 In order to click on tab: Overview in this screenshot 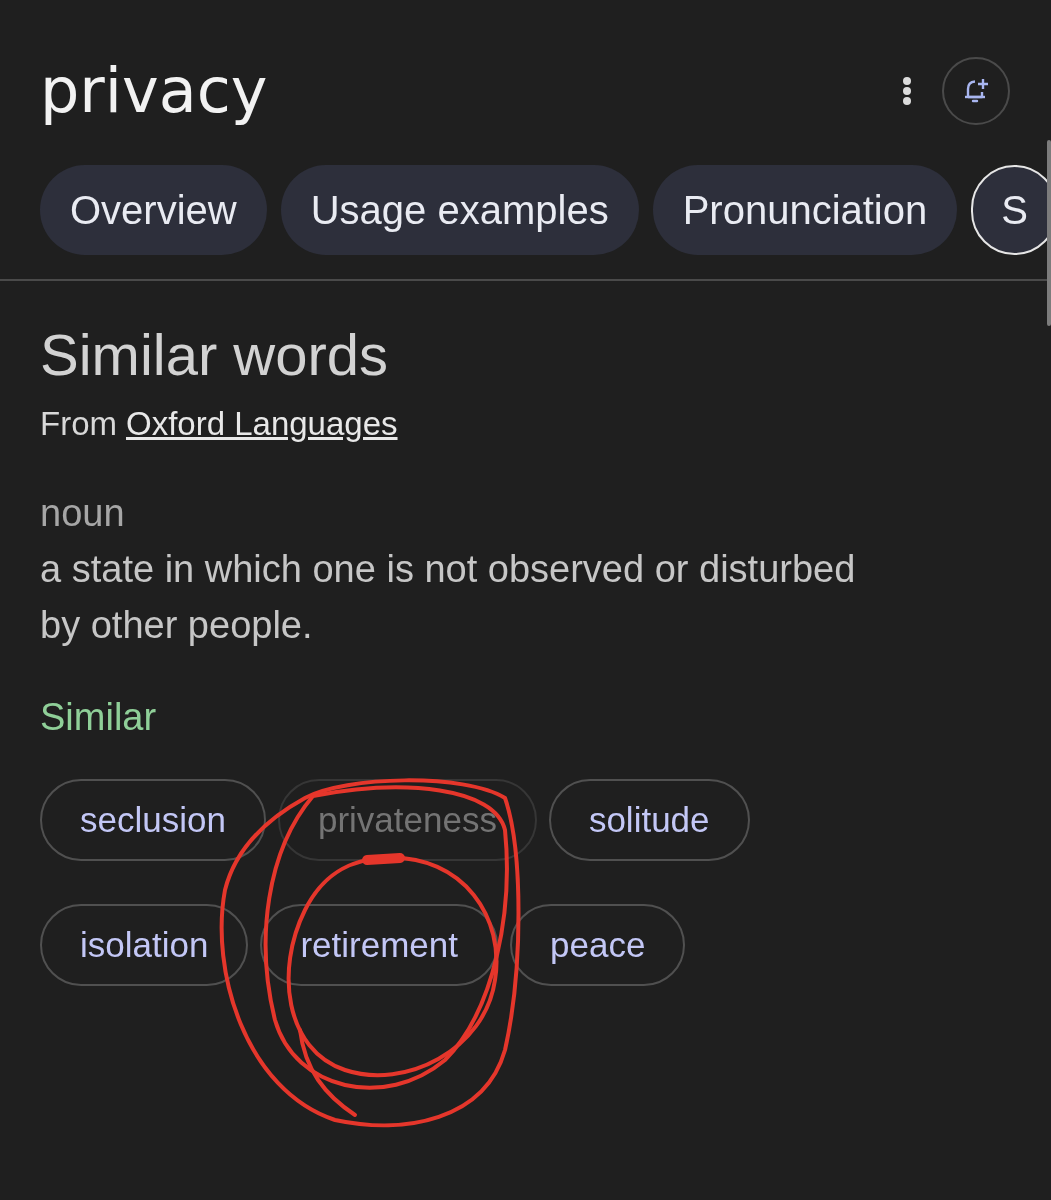, I will do `click(153, 210)`.